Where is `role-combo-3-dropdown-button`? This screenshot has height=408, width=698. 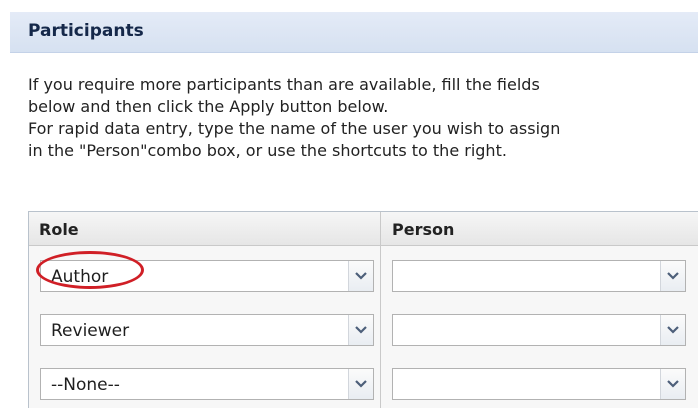 role-combo-3-dropdown-button is located at coordinates (360, 384).